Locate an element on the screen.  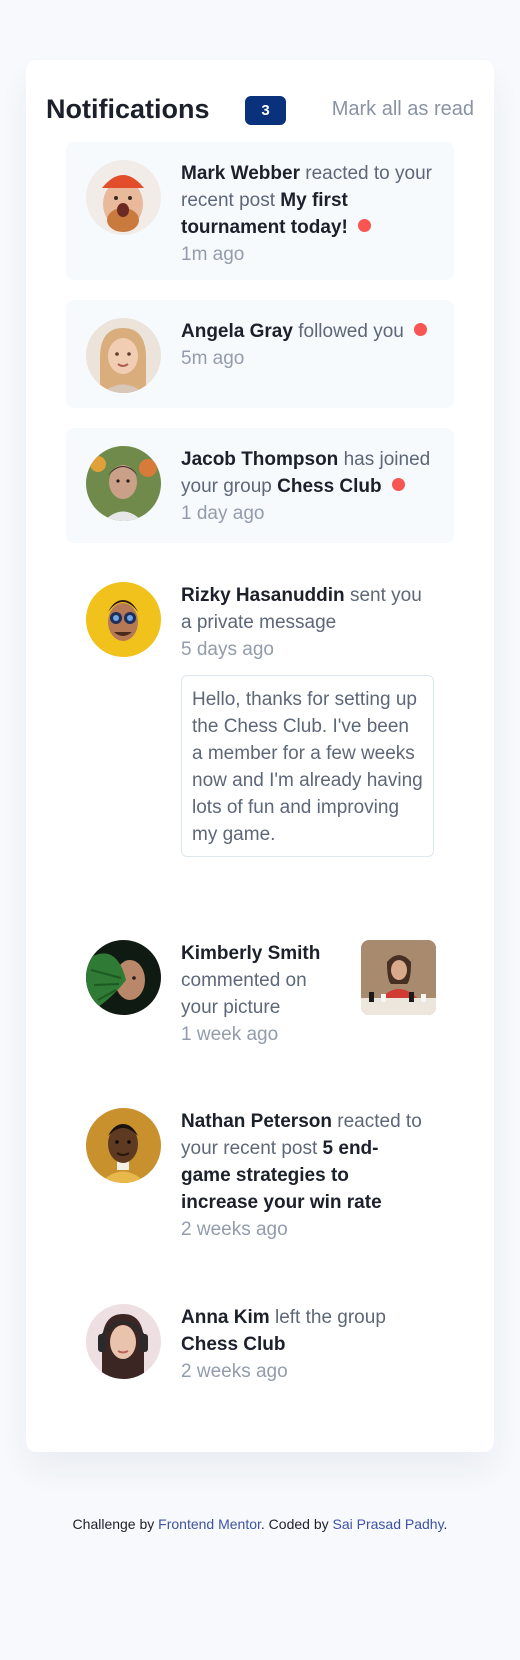
notification-action: left the group is located at coordinates (330, 1317).